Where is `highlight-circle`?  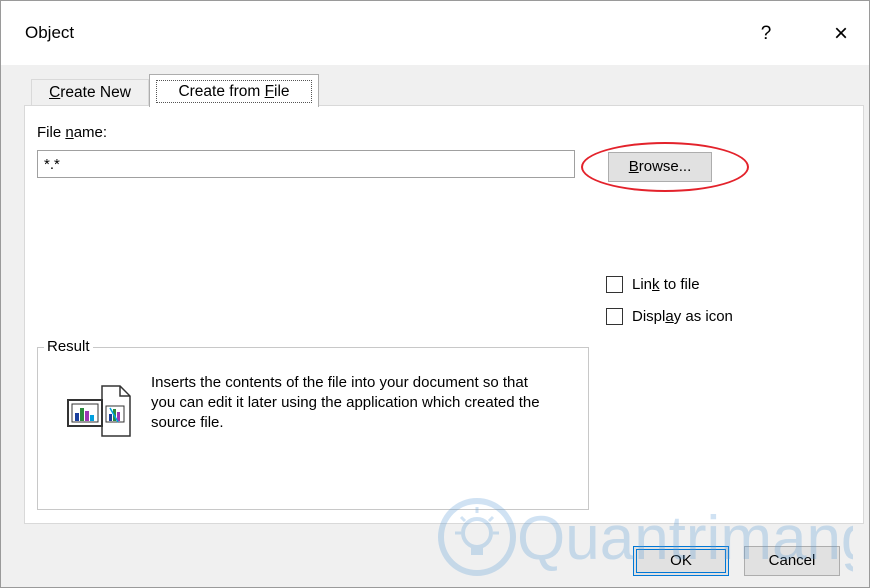
highlight-circle is located at coordinates (665, 167).